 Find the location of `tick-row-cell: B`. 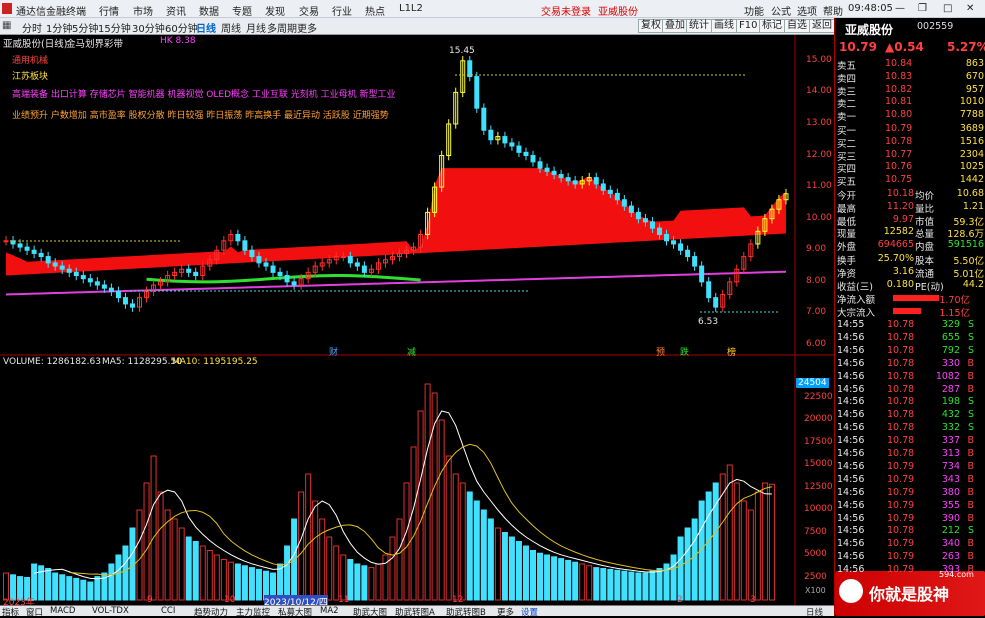

tick-row-cell: B is located at coordinates (970, 441).